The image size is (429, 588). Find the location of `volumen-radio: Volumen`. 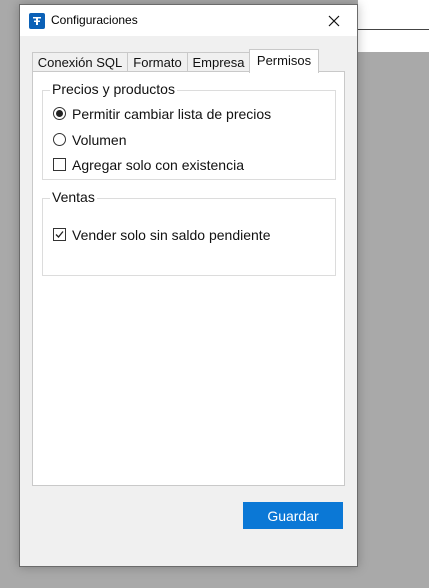

volumen-radio: Volumen is located at coordinates (89, 139).